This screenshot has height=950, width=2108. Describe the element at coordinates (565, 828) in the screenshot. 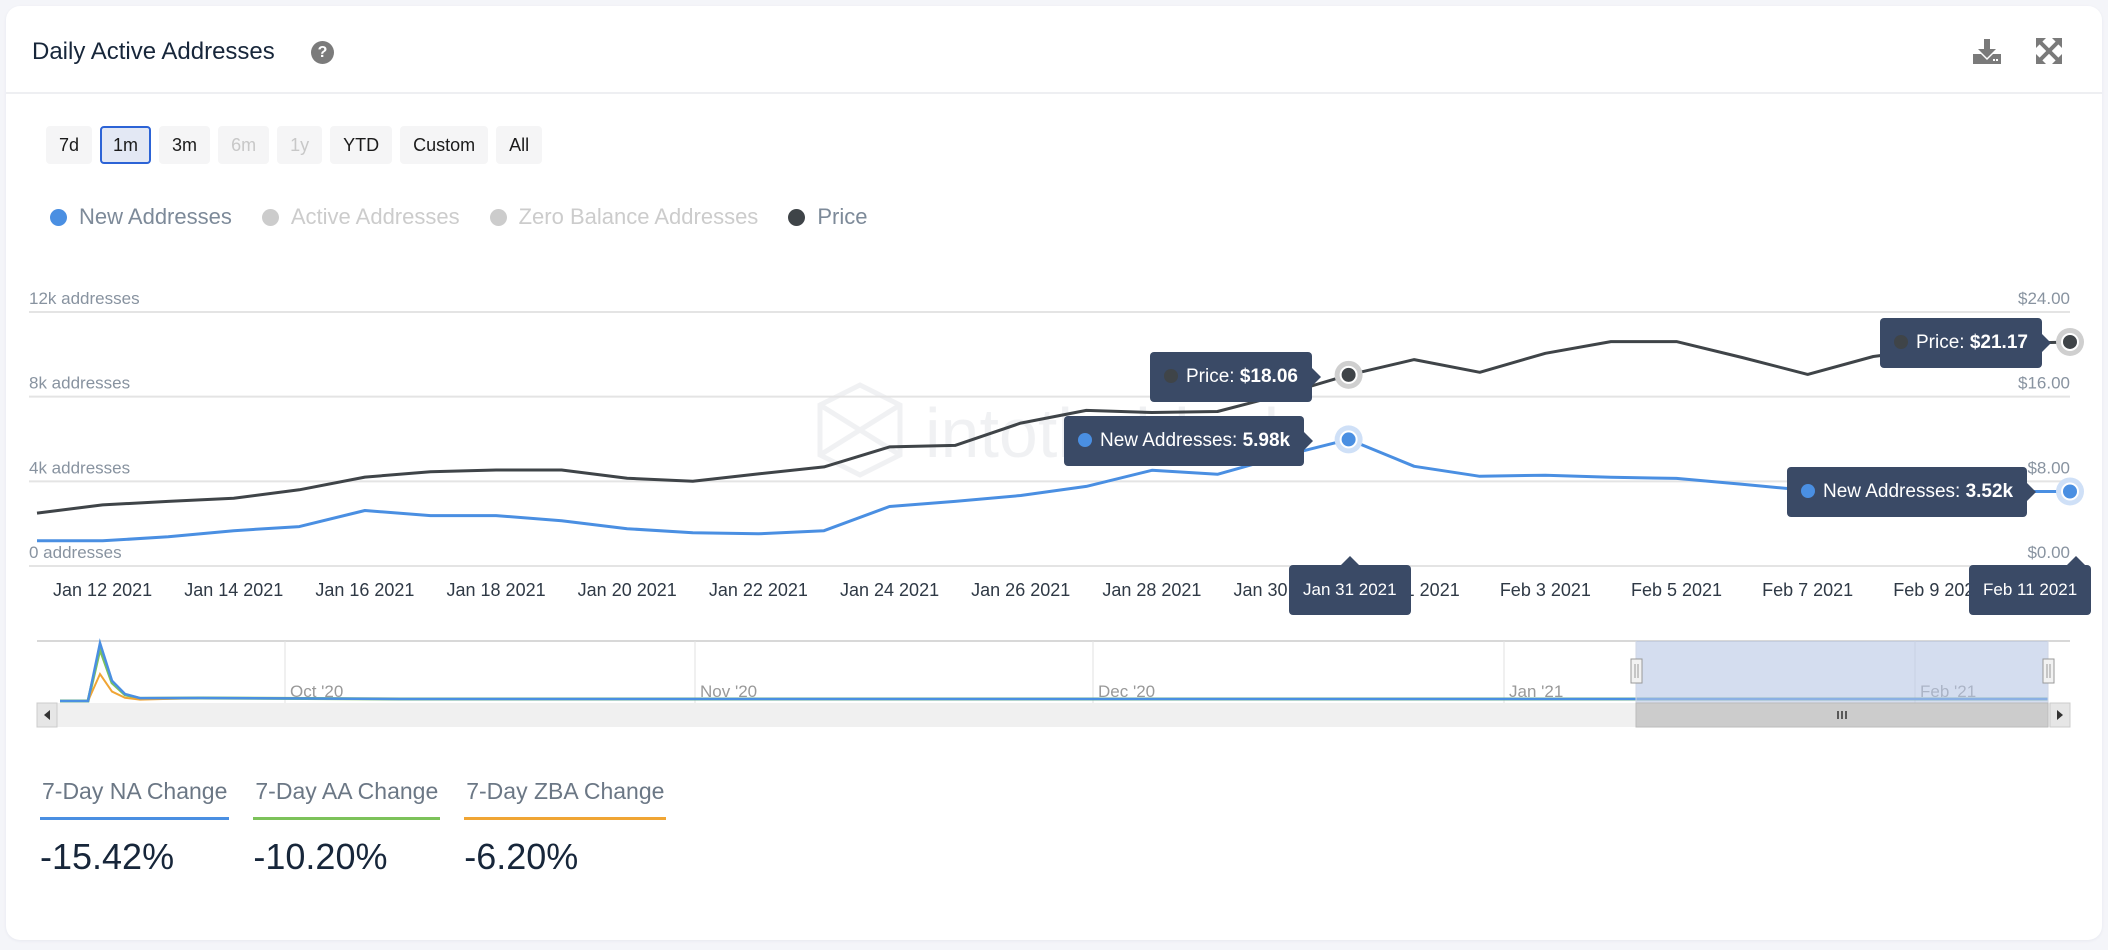

I see `stat-zba-change: 7-Day ZBA Change -6.20%` at that location.